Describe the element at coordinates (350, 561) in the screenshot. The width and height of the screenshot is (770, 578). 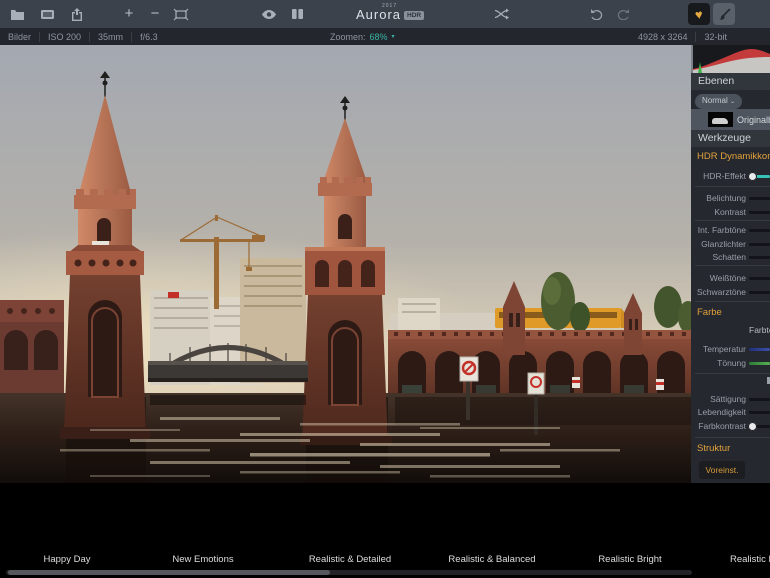
I see `preset-realistic-detailed: Realistic & Detailed` at that location.